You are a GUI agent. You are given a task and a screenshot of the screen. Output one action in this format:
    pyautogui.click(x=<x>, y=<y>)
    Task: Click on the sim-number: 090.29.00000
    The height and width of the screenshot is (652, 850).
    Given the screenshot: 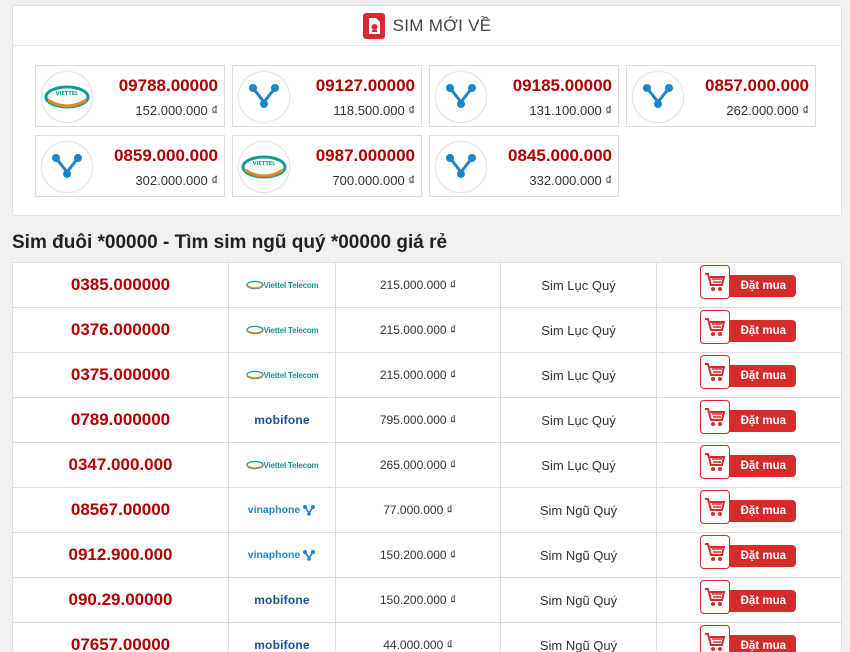 What is the action you would take?
    pyautogui.click(x=121, y=600)
    